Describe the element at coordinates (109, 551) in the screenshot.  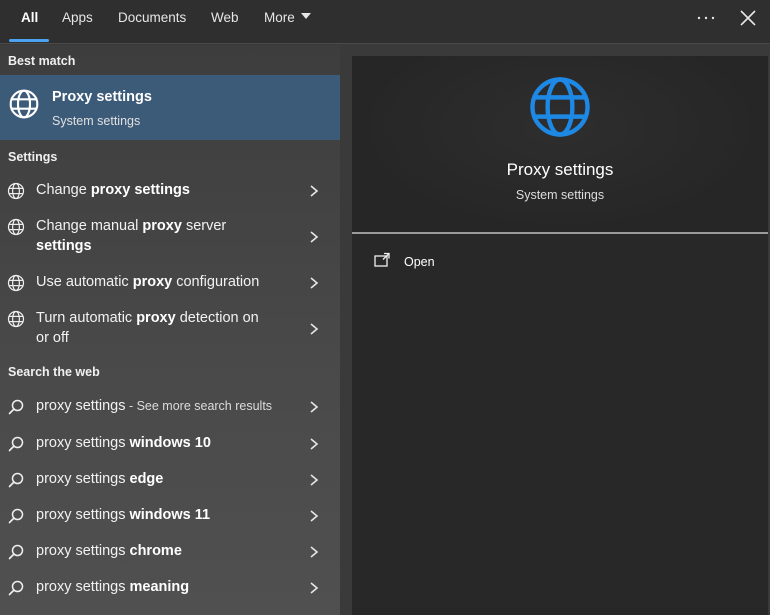
I see `web-suggestion-label: proxy settings chrome` at that location.